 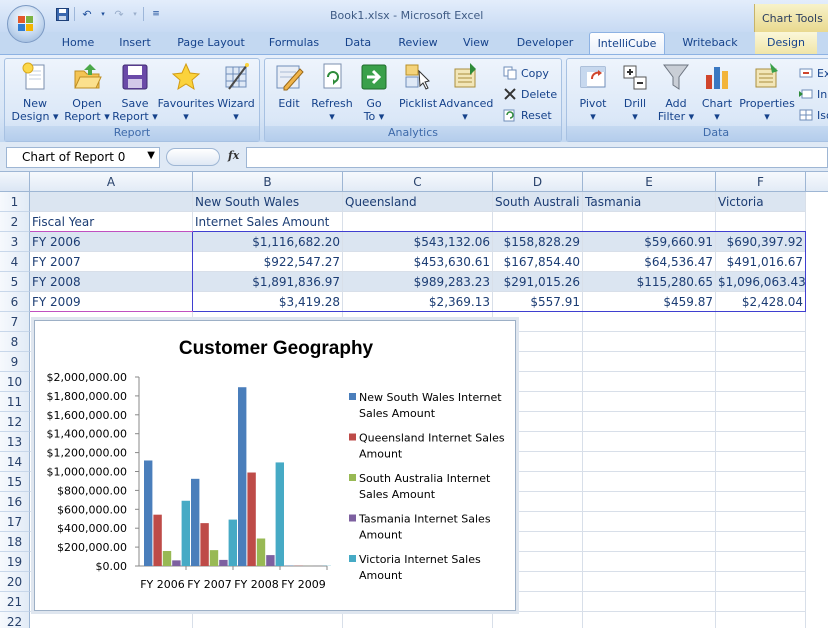 I want to click on row-header-13: 13, so click(x=15, y=442).